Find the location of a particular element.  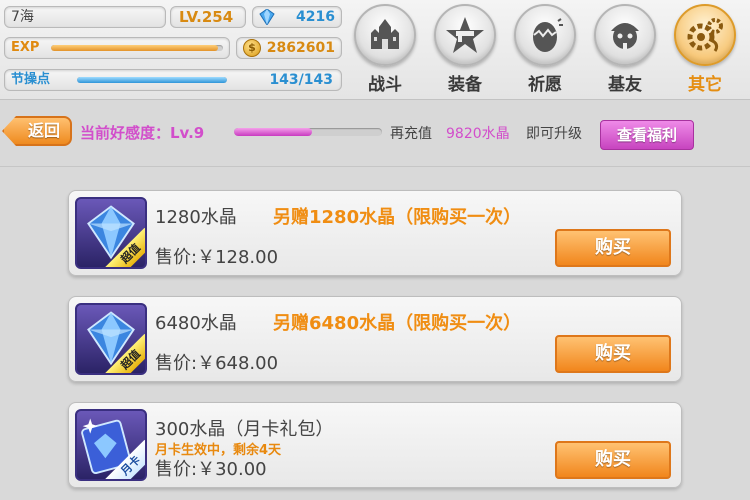

nav-equipment-label: 装备 is located at coordinates (465, 85).